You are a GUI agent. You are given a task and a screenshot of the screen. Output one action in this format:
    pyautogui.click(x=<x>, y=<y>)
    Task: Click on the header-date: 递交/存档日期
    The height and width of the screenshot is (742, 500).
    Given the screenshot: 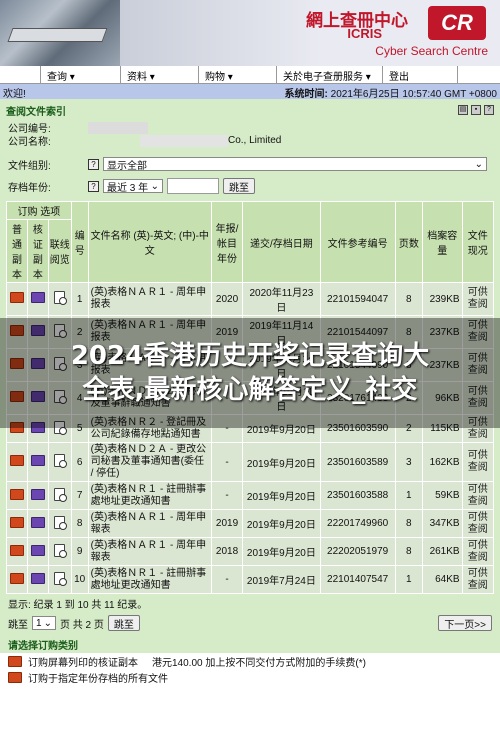 What is the action you would take?
    pyautogui.click(x=281, y=242)
    